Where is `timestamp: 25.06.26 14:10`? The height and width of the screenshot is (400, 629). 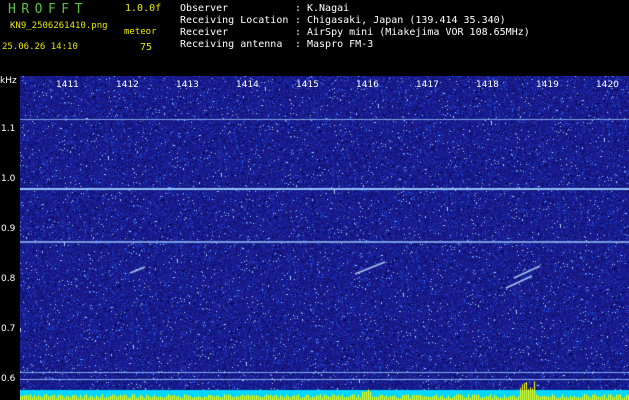 timestamp: 25.06.26 14:10 is located at coordinates (40, 47).